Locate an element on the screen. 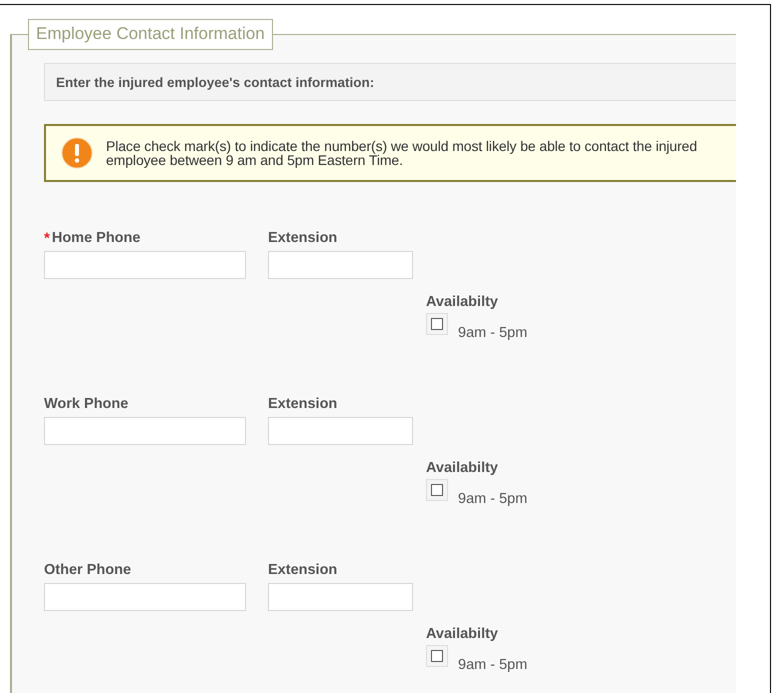 The height and width of the screenshot is (693, 776). required-mark: * is located at coordinates (47, 238).